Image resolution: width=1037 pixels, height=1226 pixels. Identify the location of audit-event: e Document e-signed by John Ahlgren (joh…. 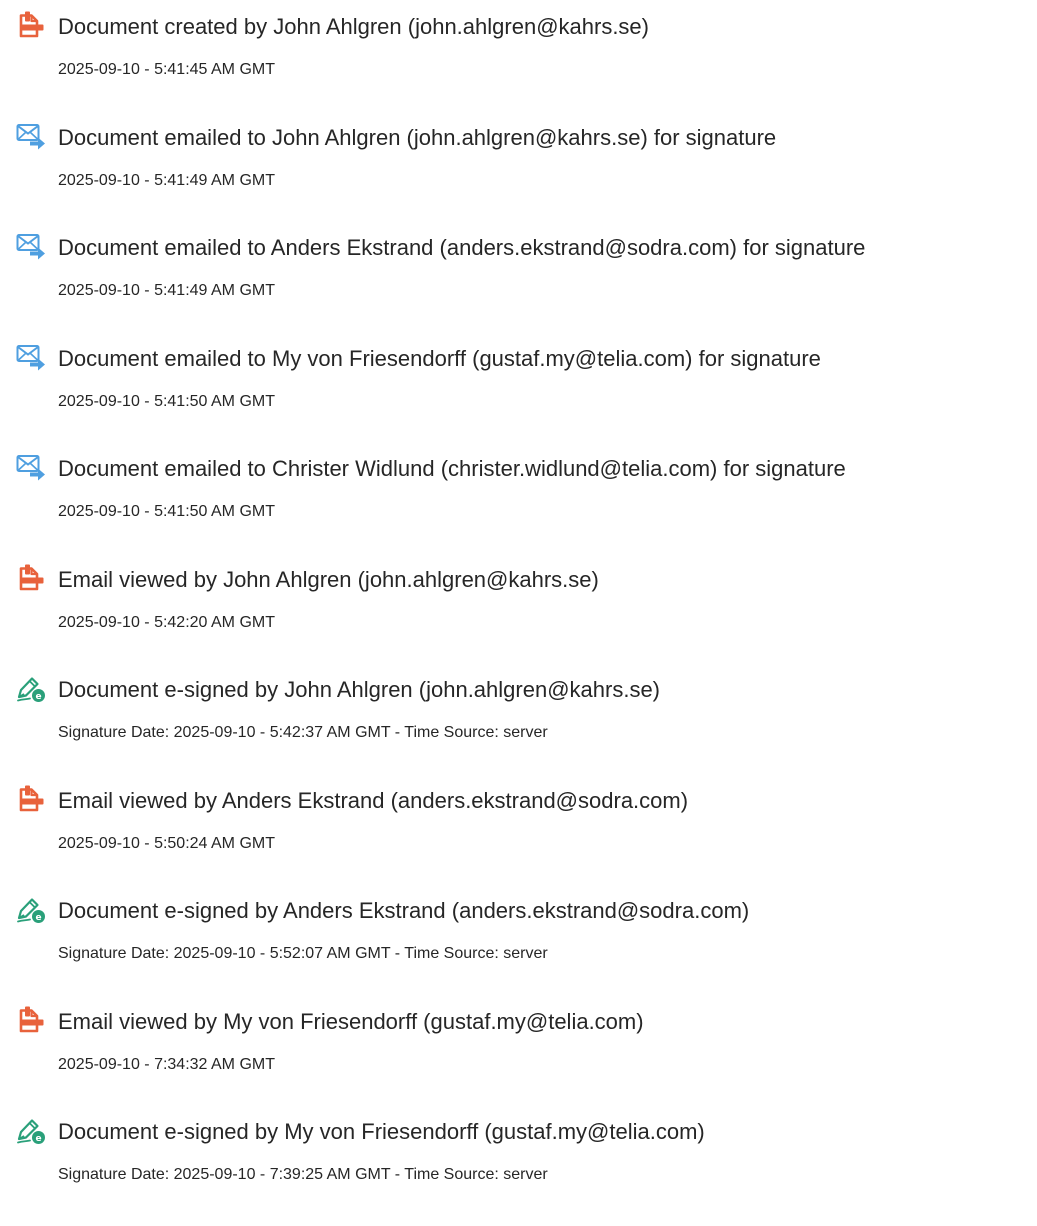
(518, 718).